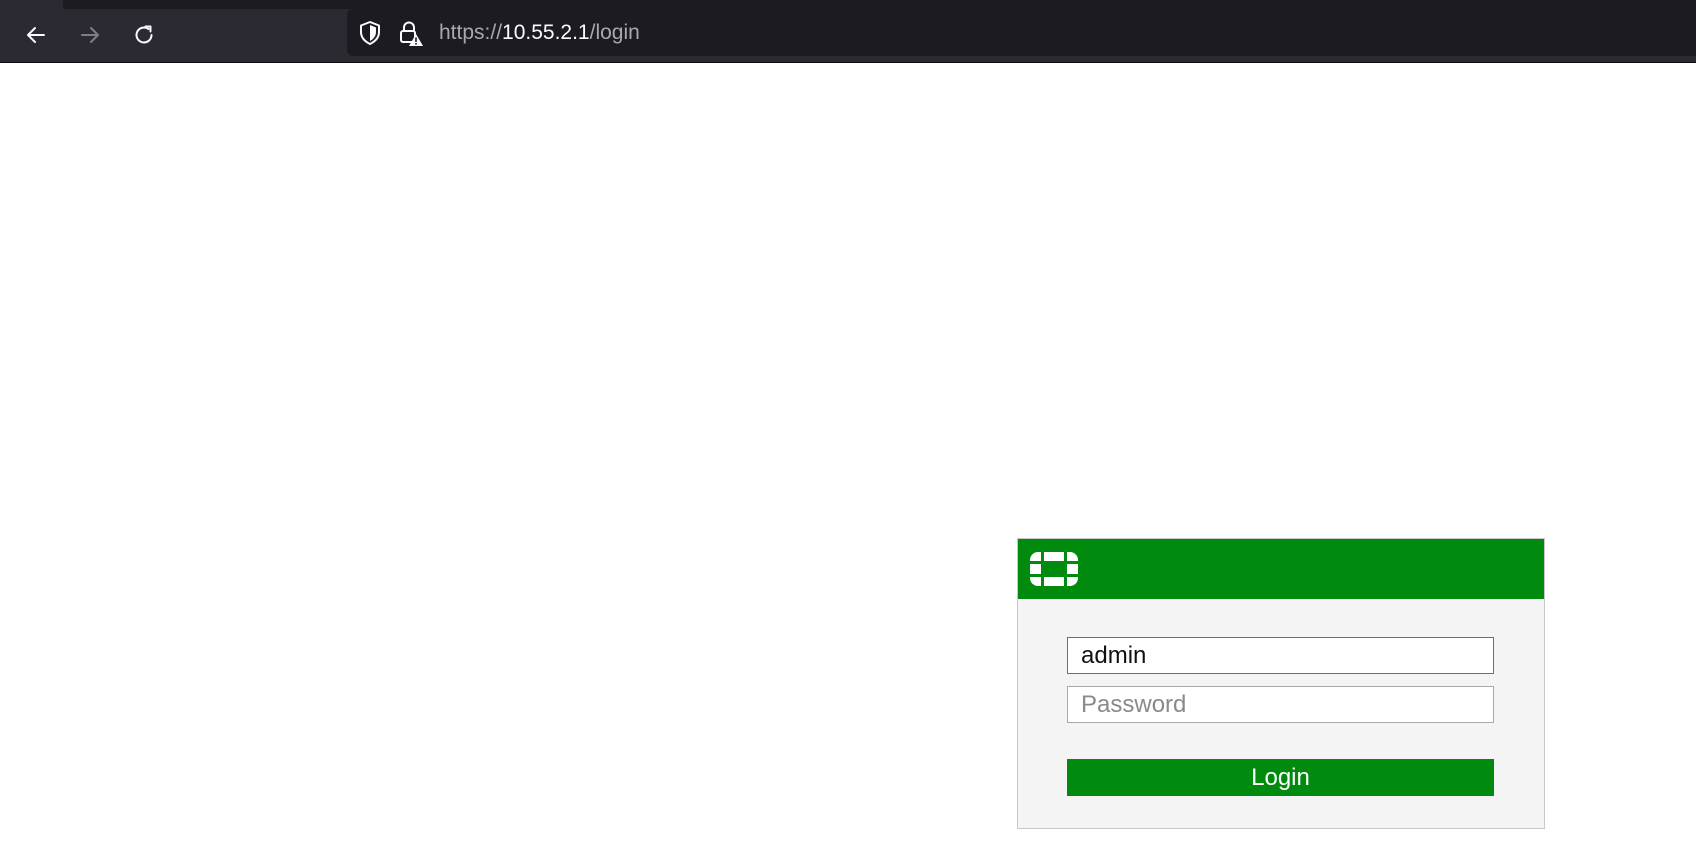 This screenshot has height=855, width=1696. What do you see at coordinates (410, 35) in the screenshot?
I see `lock-warning-icon` at bounding box center [410, 35].